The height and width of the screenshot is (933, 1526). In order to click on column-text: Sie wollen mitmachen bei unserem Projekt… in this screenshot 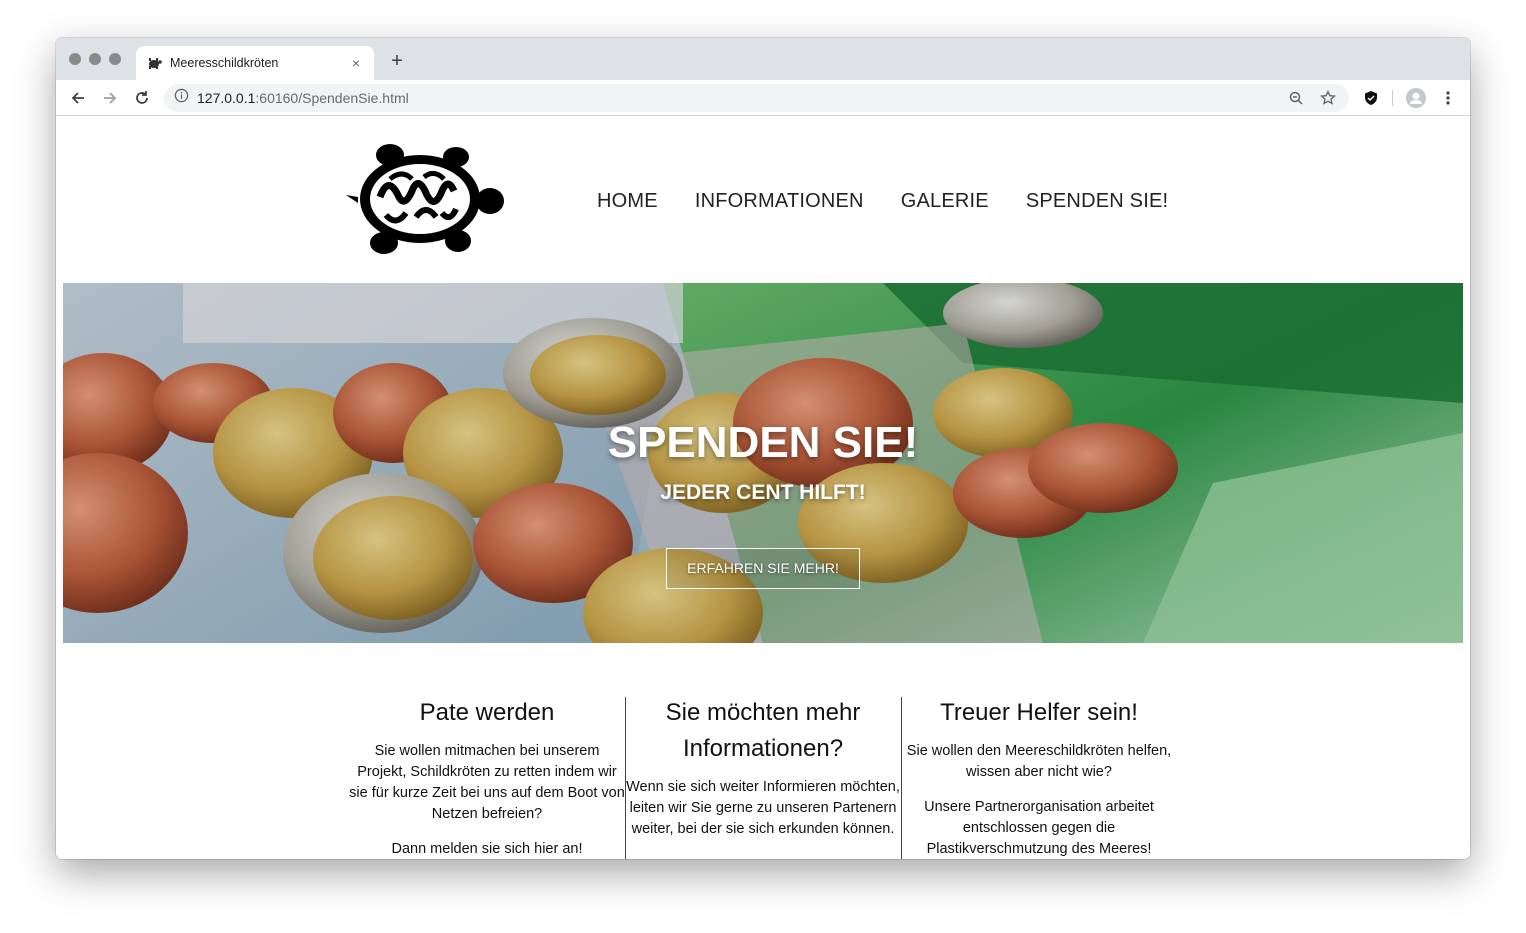, I will do `click(487, 782)`.